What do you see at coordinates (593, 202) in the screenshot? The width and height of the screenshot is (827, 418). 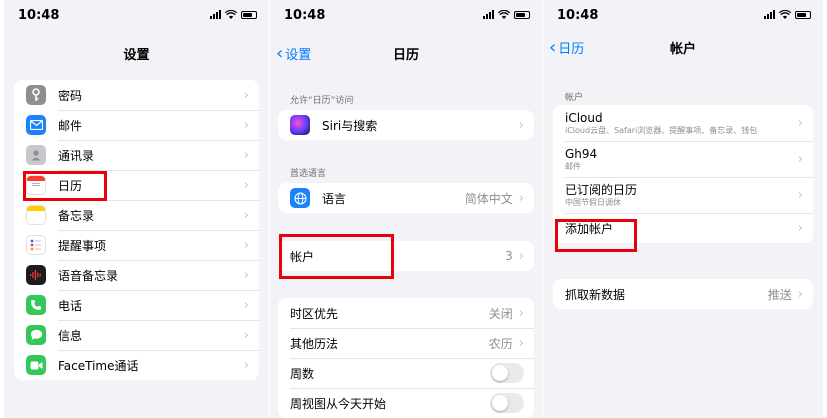 I see `account-detail: 中国节假日调休` at bounding box center [593, 202].